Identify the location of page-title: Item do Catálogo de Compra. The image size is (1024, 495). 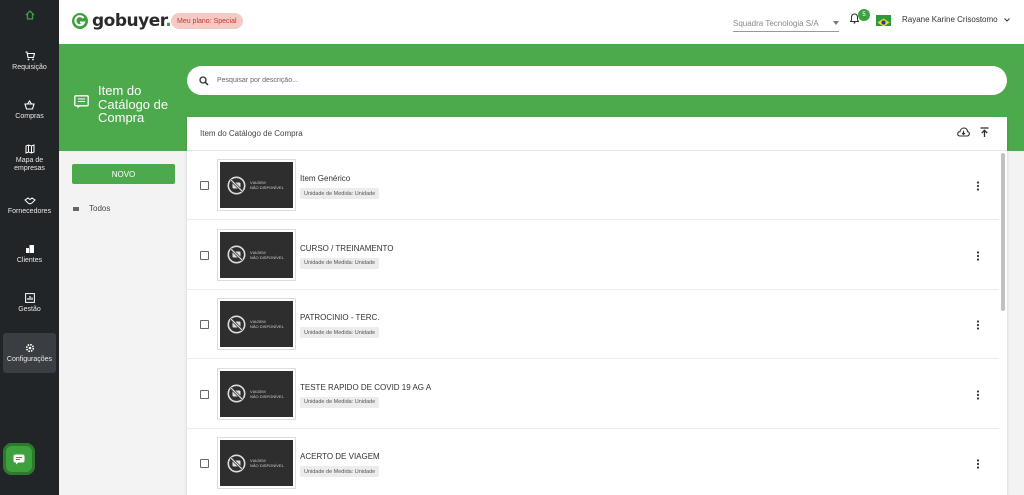
(133, 104).